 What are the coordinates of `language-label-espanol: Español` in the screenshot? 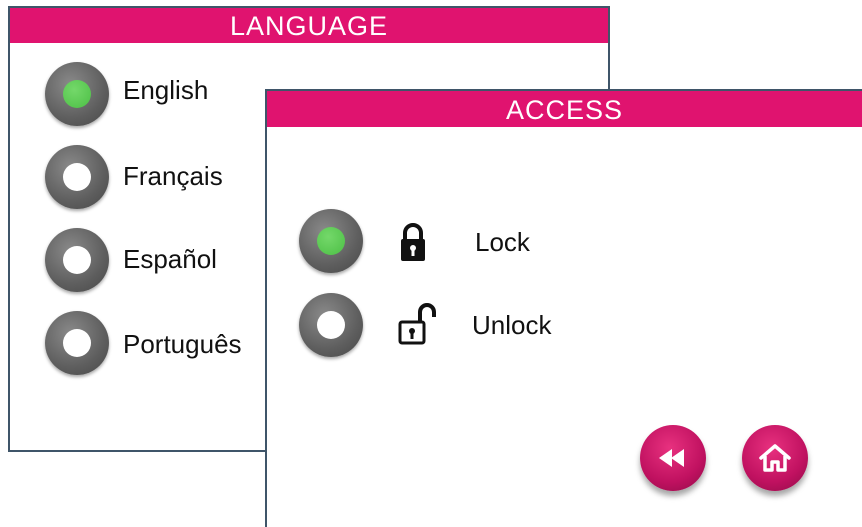 It's located at (170, 259).